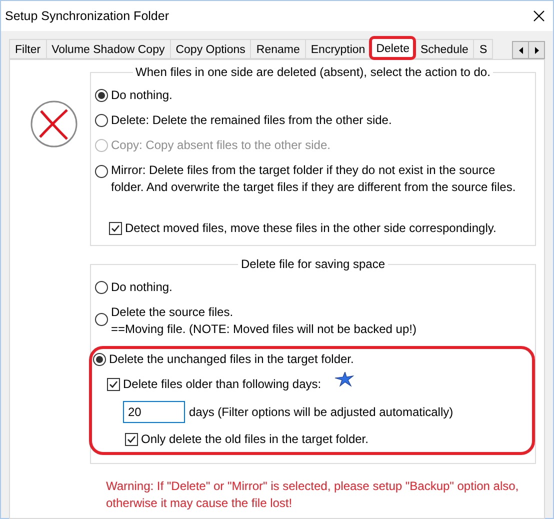  What do you see at coordinates (393, 48) in the screenshot?
I see `tab: Delete` at bounding box center [393, 48].